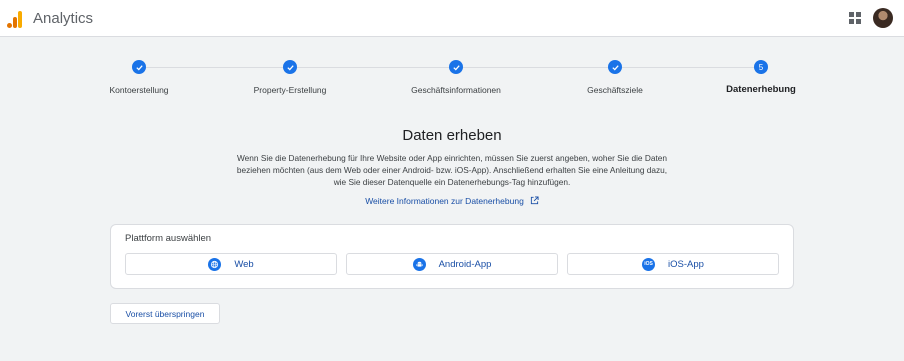 This screenshot has height=361, width=904. Describe the element at coordinates (290, 67) in the screenshot. I see `step-2-check-icon` at that location.